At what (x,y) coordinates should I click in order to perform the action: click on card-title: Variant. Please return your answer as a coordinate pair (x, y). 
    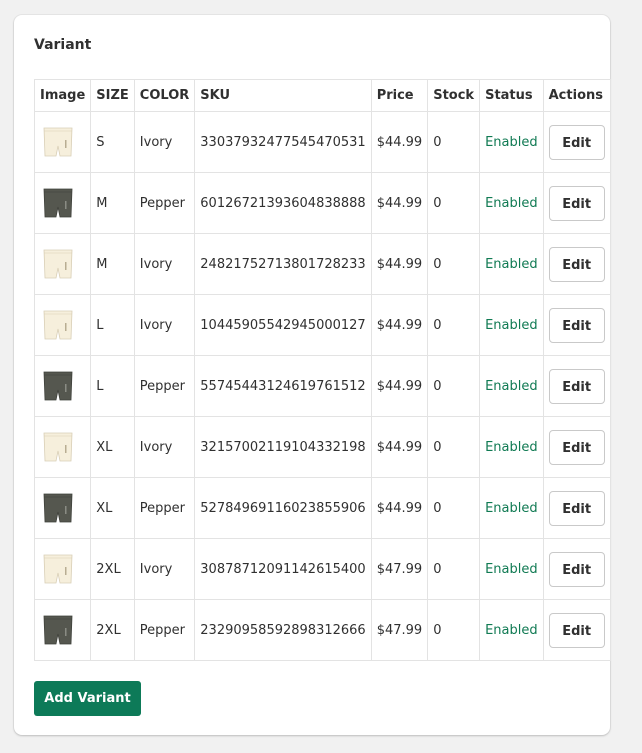
    Looking at the image, I should click on (63, 45).